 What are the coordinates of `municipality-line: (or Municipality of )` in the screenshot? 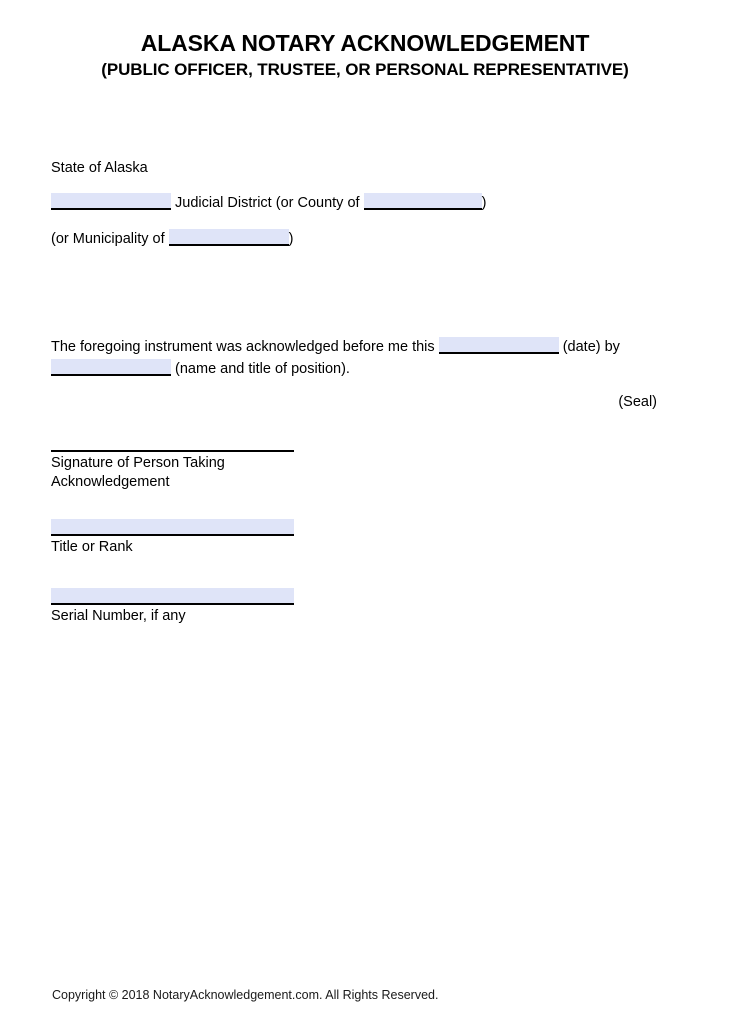 It's located at (172, 239).